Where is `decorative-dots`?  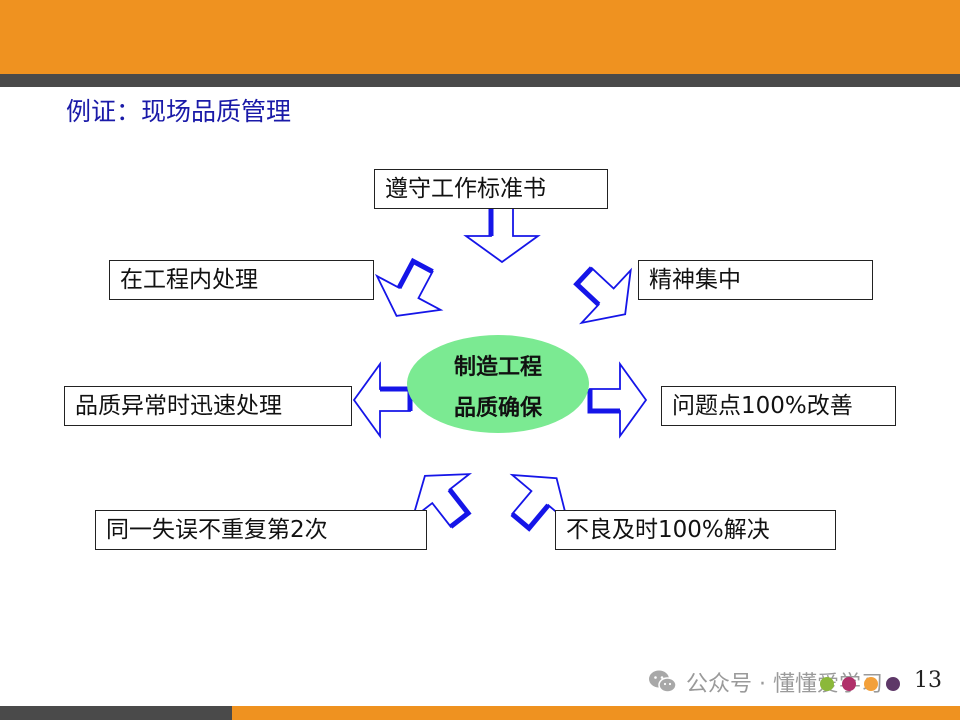 decorative-dots is located at coordinates (861, 684).